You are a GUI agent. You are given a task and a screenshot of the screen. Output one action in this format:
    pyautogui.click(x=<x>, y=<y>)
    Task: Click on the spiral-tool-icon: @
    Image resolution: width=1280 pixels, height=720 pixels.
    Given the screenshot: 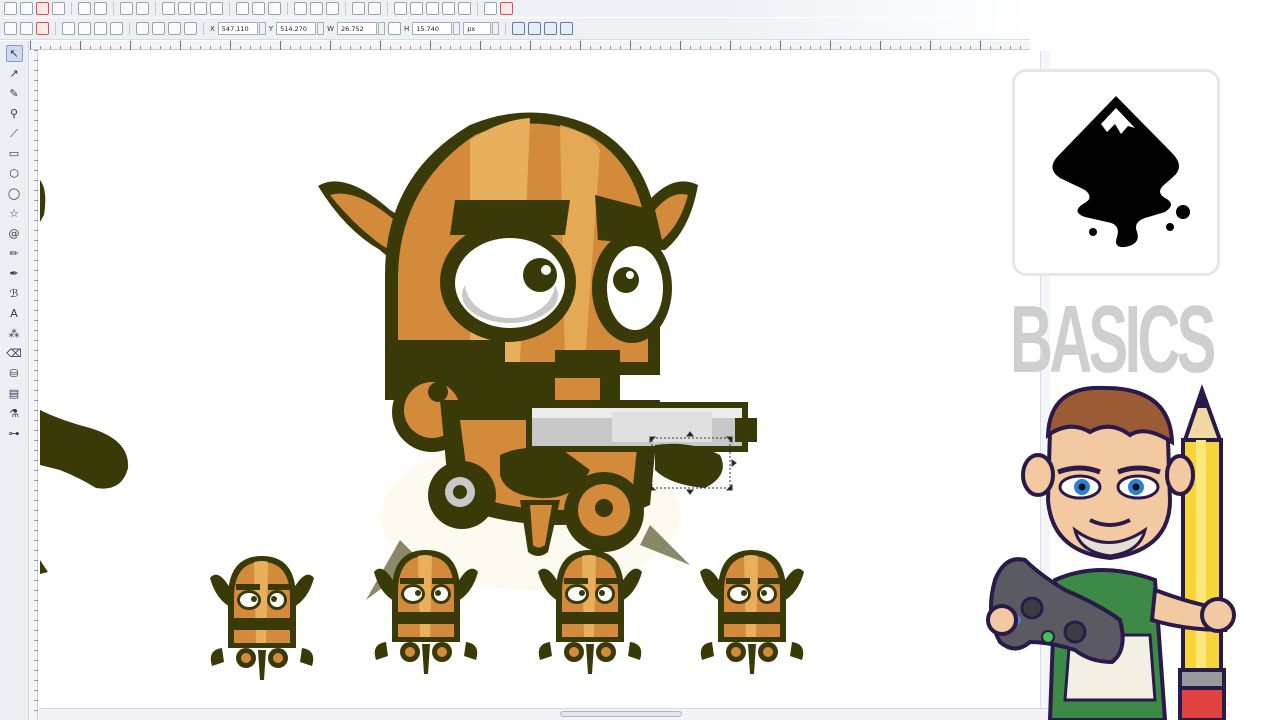 What is the action you would take?
    pyautogui.click(x=14, y=233)
    